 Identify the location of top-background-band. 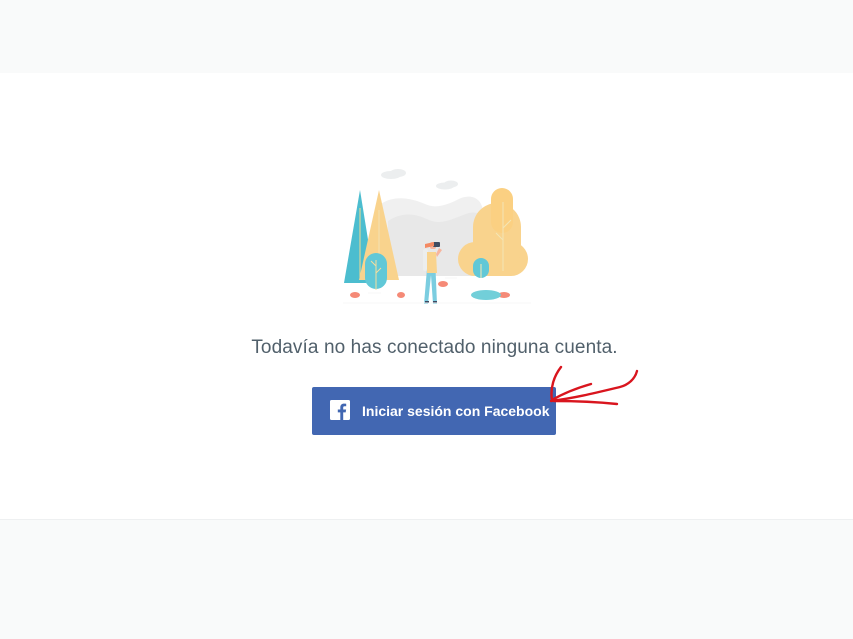
(426, 36).